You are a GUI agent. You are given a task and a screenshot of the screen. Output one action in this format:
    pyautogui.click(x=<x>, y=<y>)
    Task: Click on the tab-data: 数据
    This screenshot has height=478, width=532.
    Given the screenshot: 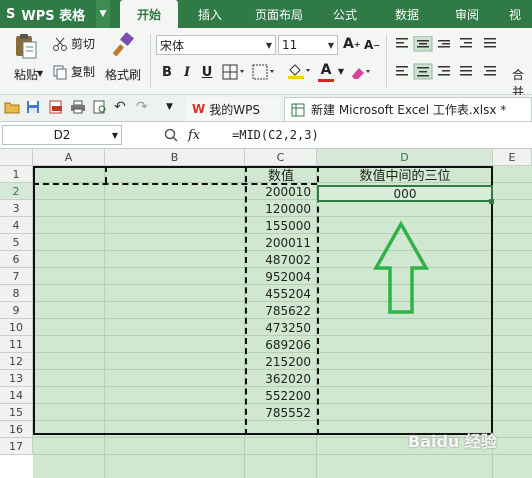 What is the action you would take?
    pyautogui.click(x=407, y=14)
    